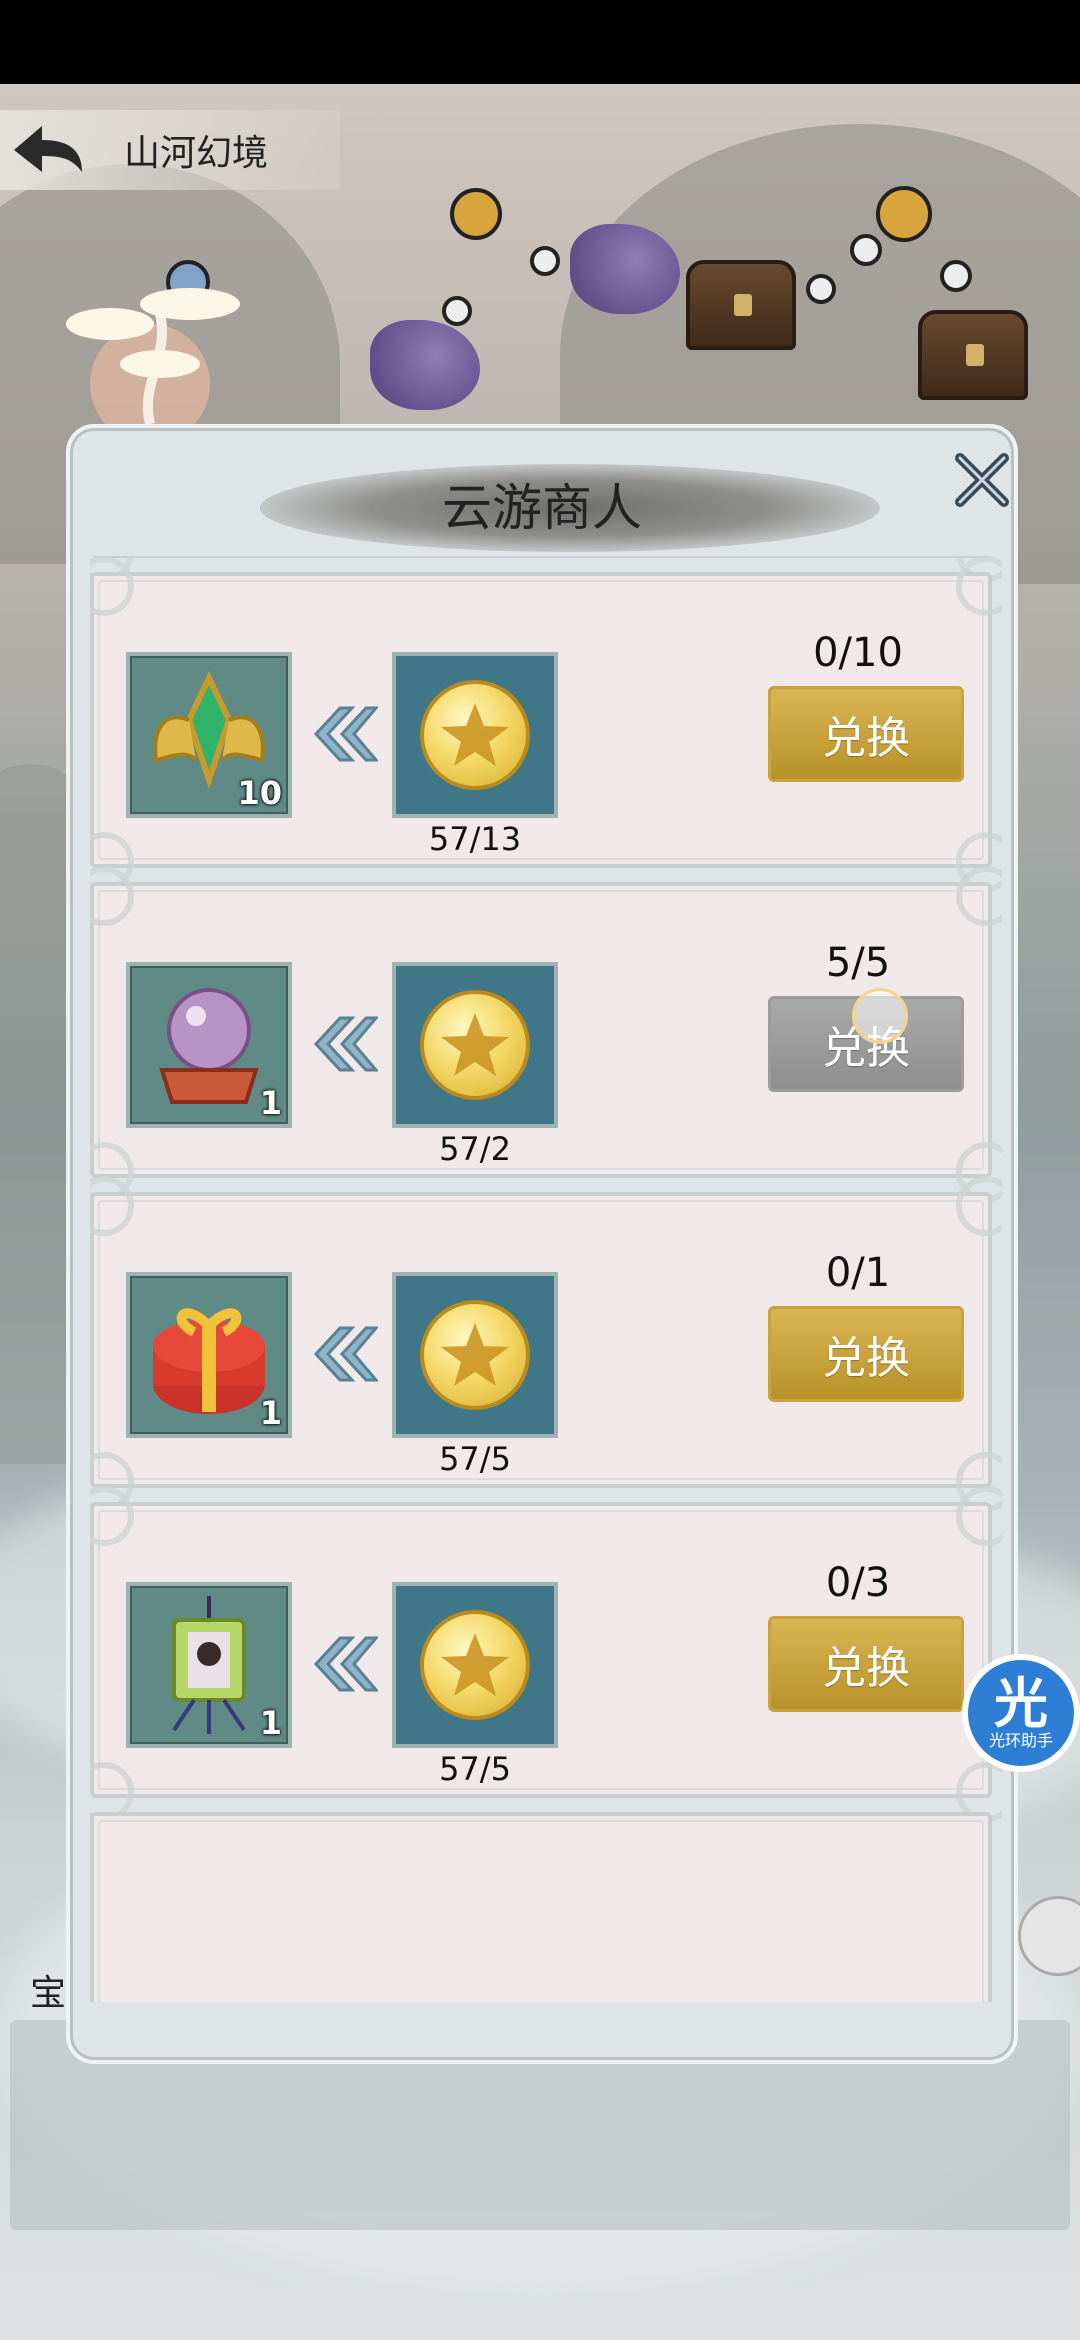 The height and width of the screenshot is (2340, 1080). Describe the element at coordinates (153, 361) in the screenshot. I see `tree-icon` at that location.